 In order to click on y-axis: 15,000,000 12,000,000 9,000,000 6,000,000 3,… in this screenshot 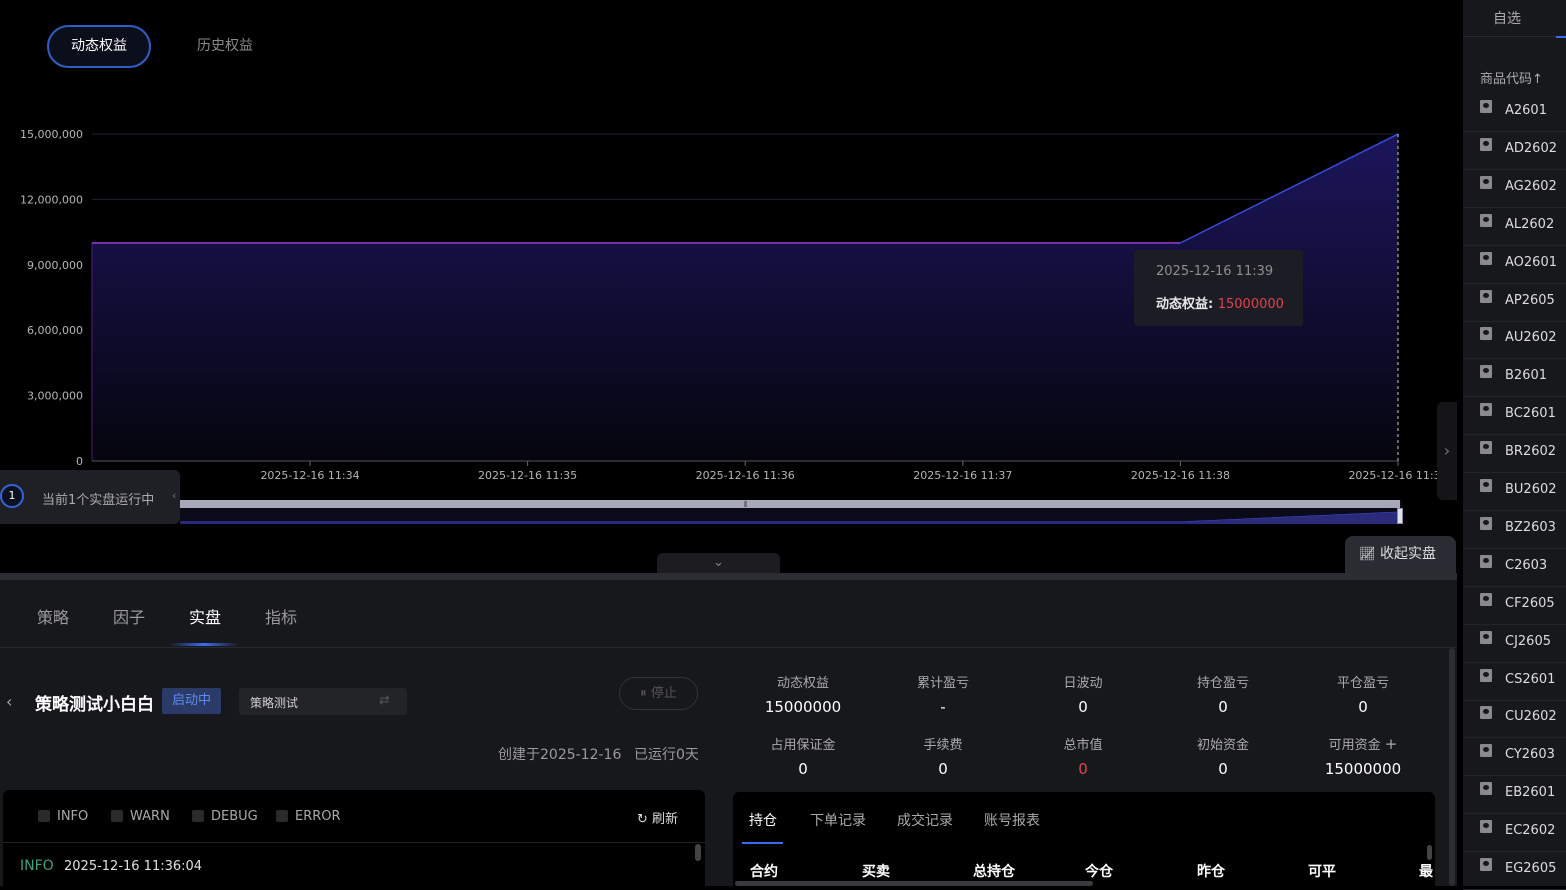, I will do `click(51, 298)`.